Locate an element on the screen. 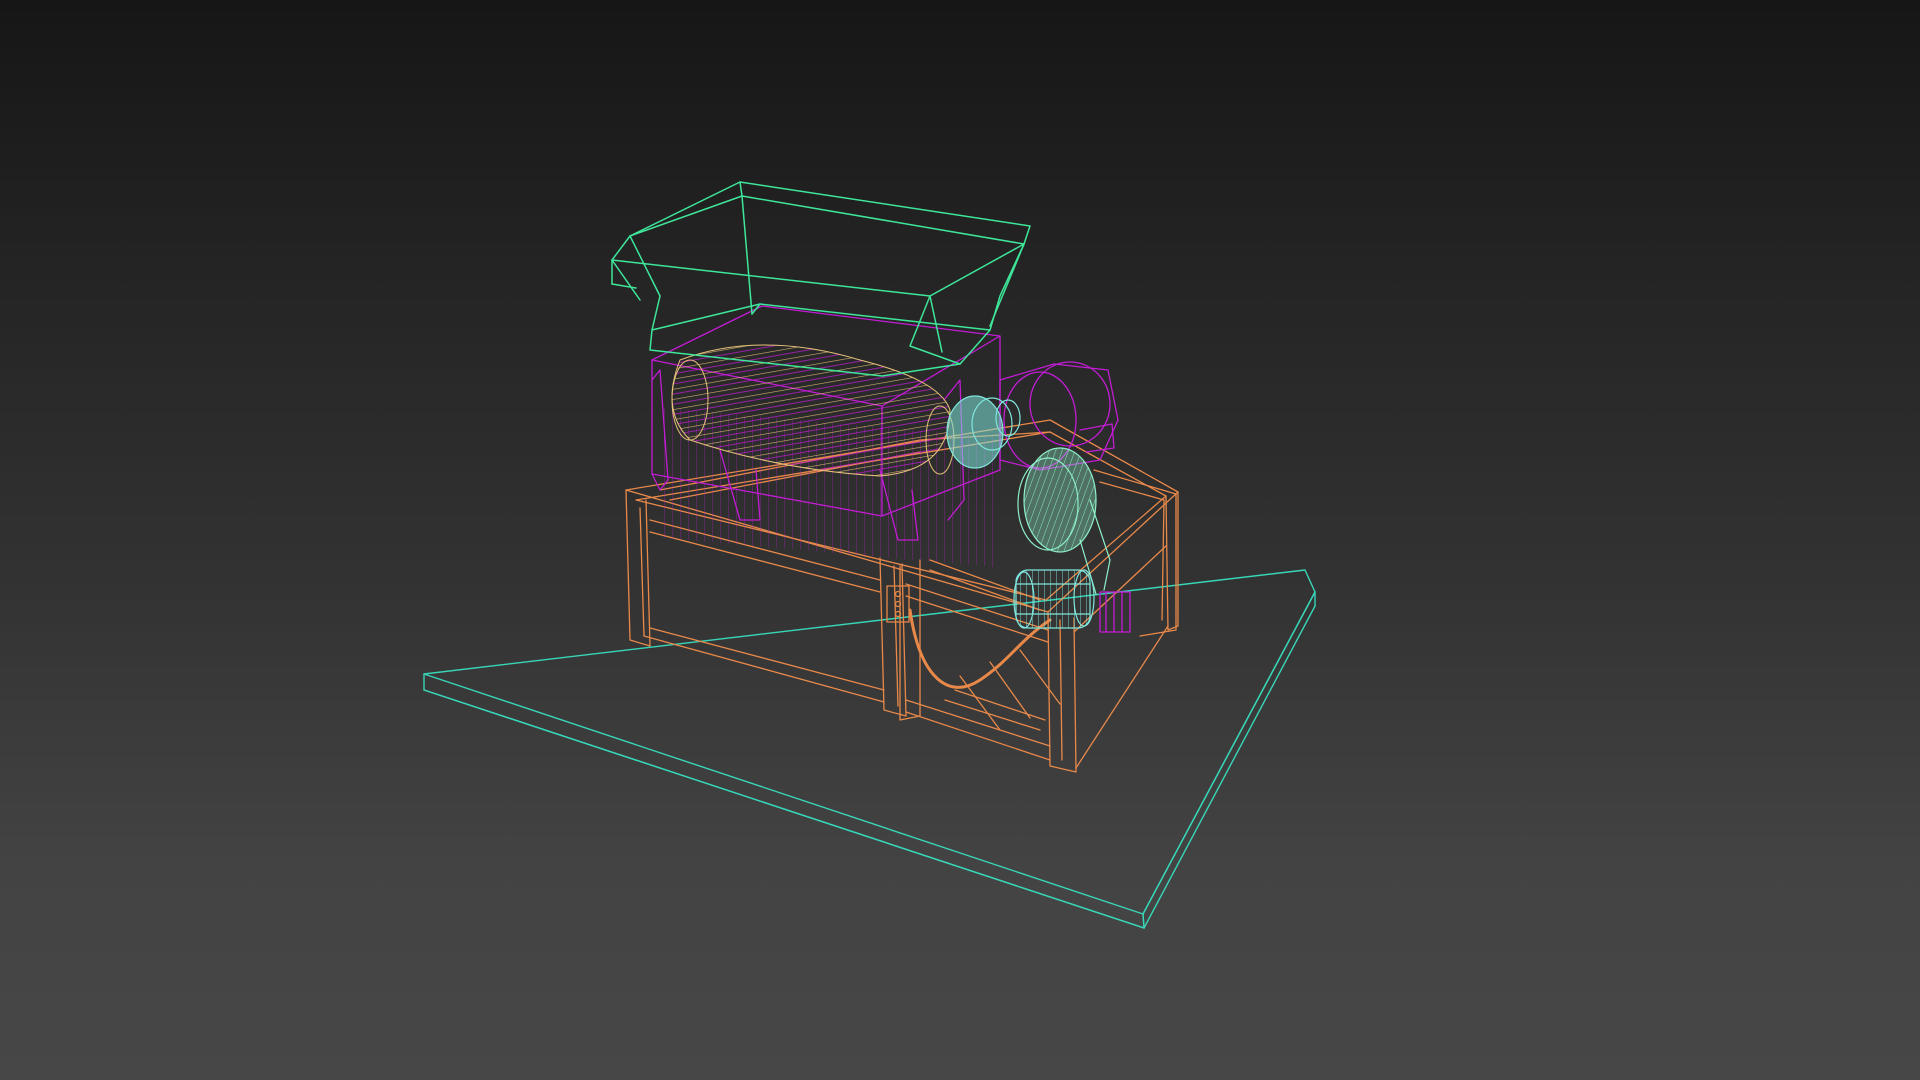  gear-cap is located at coordinates (983, 432).